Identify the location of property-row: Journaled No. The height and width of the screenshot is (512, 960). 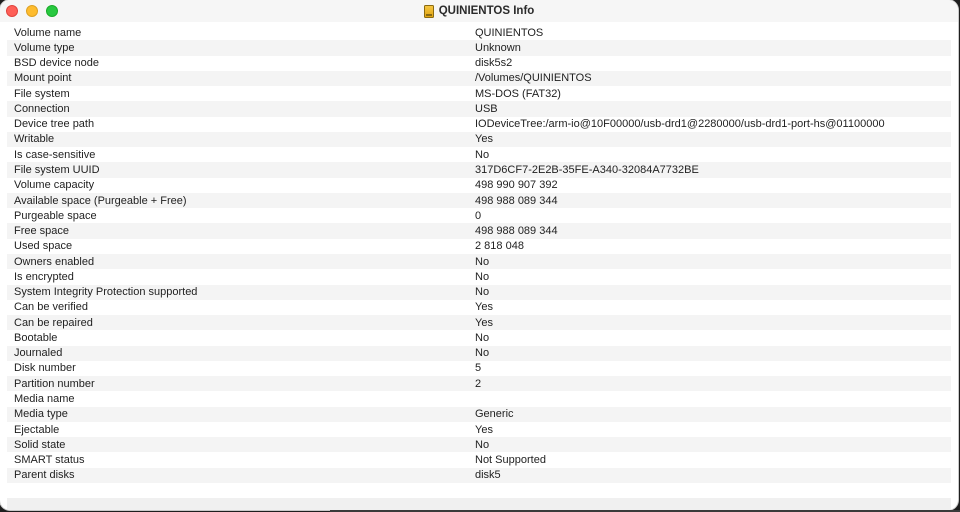
(479, 353).